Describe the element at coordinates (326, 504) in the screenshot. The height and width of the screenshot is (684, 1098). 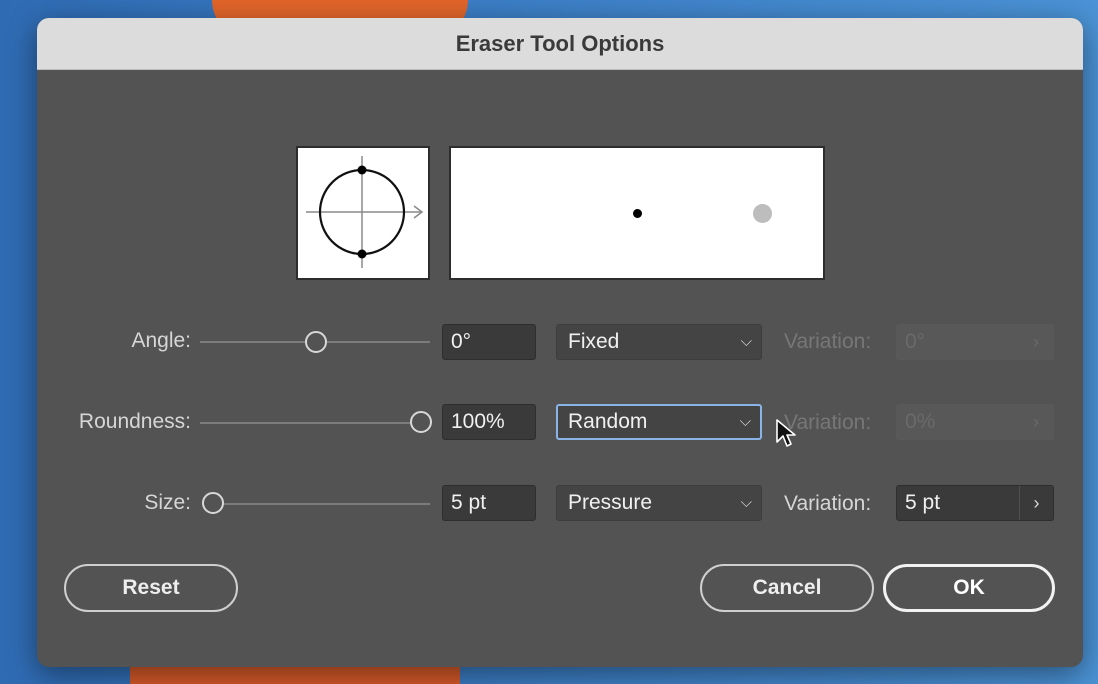
I see `size-slider-track` at that location.